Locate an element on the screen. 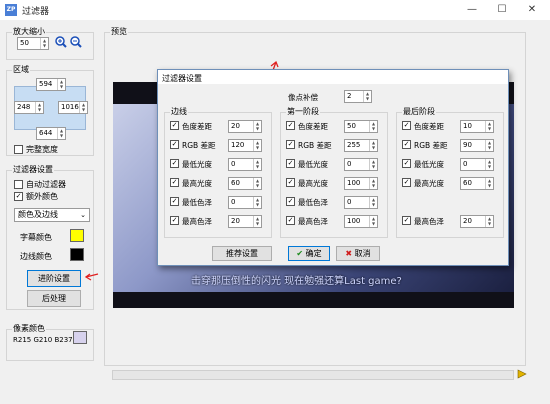 Image resolution: width=550 pixels, height=404 pixels. row-value: 120 is located at coordinates (238, 145).